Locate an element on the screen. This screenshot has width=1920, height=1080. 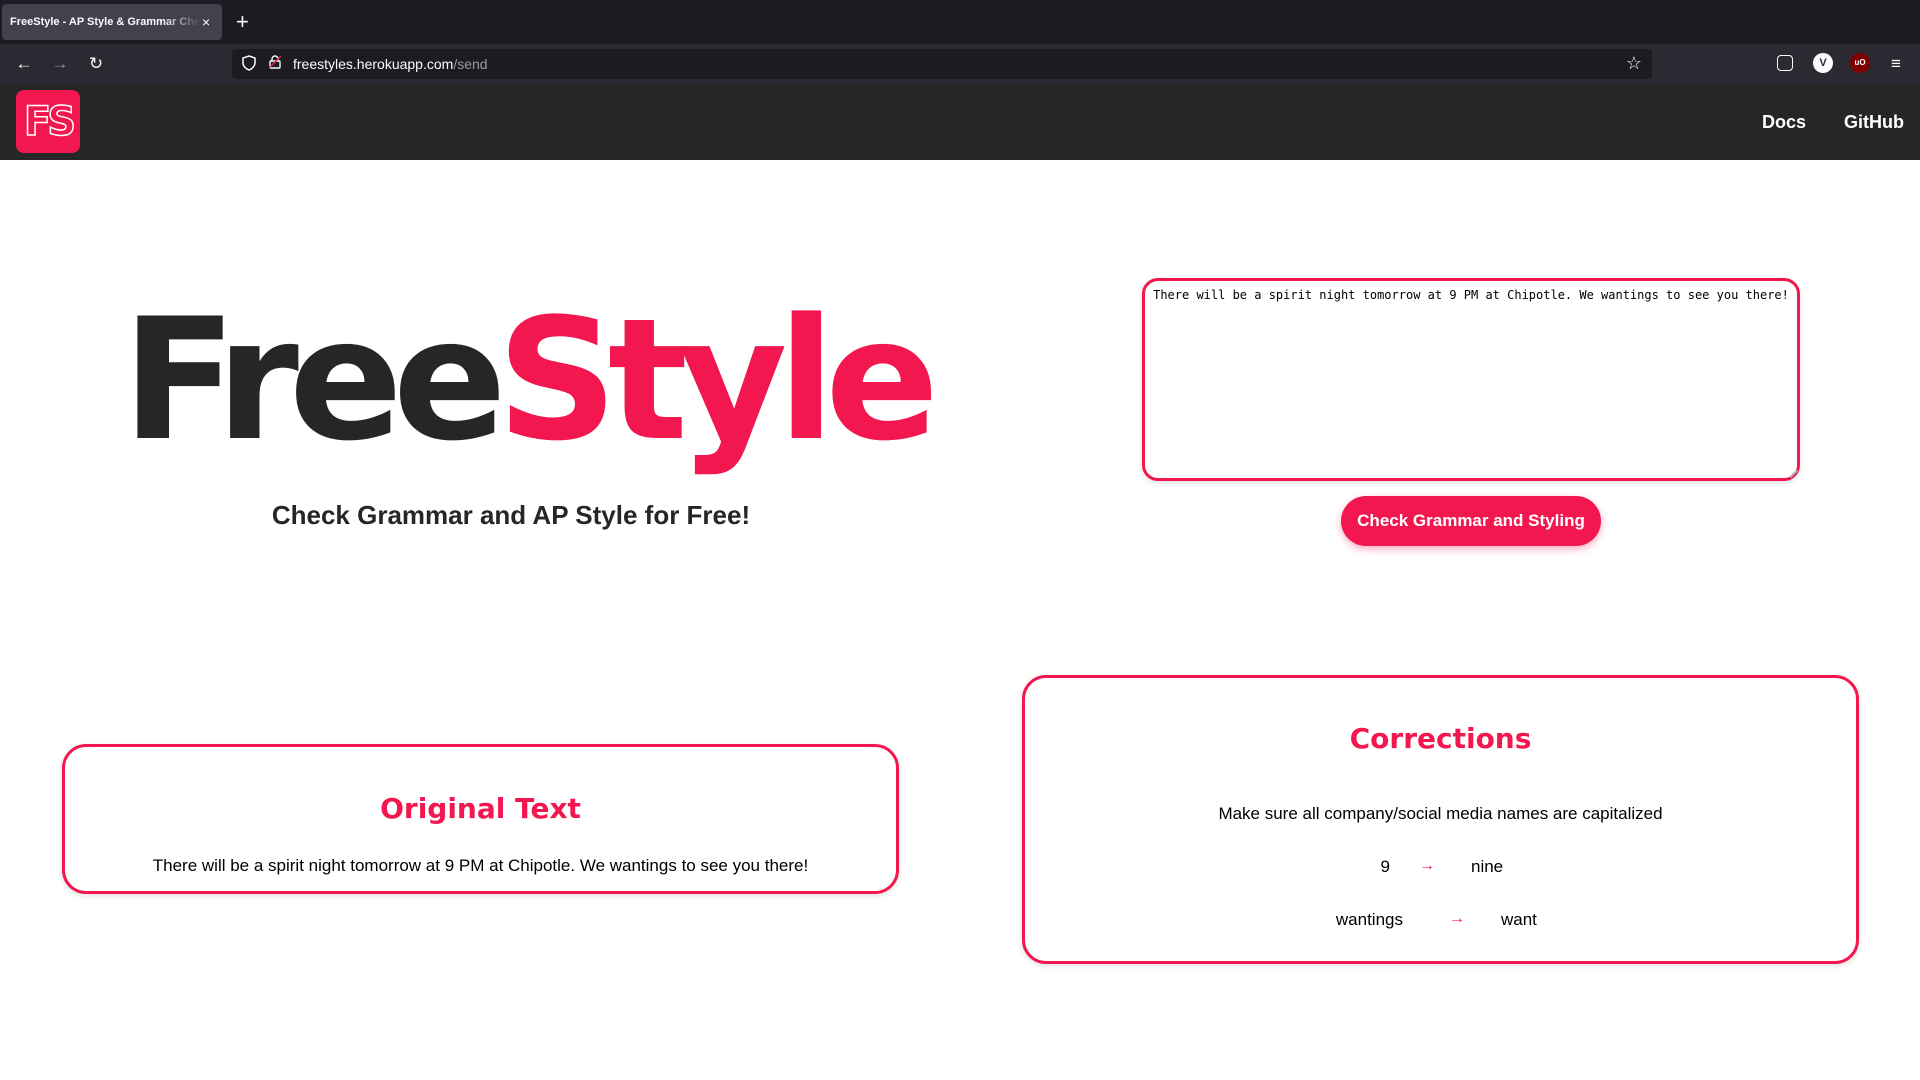
close-icon: × is located at coordinates (206, 22).